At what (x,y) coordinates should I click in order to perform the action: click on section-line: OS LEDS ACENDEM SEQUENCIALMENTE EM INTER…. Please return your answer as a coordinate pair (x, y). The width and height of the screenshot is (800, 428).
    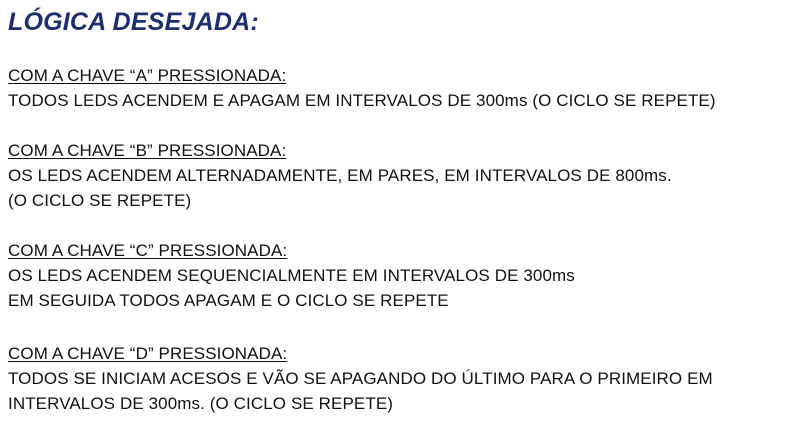
    Looking at the image, I should click on (291, 275).